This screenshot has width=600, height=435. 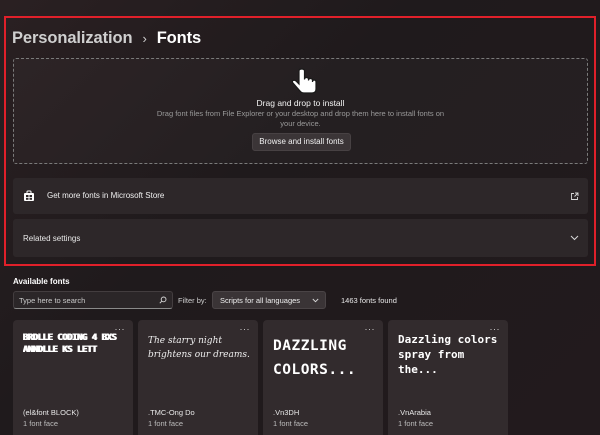 I want to click on font-name: .TMC-Ong Do, so click(x=171, y=412).